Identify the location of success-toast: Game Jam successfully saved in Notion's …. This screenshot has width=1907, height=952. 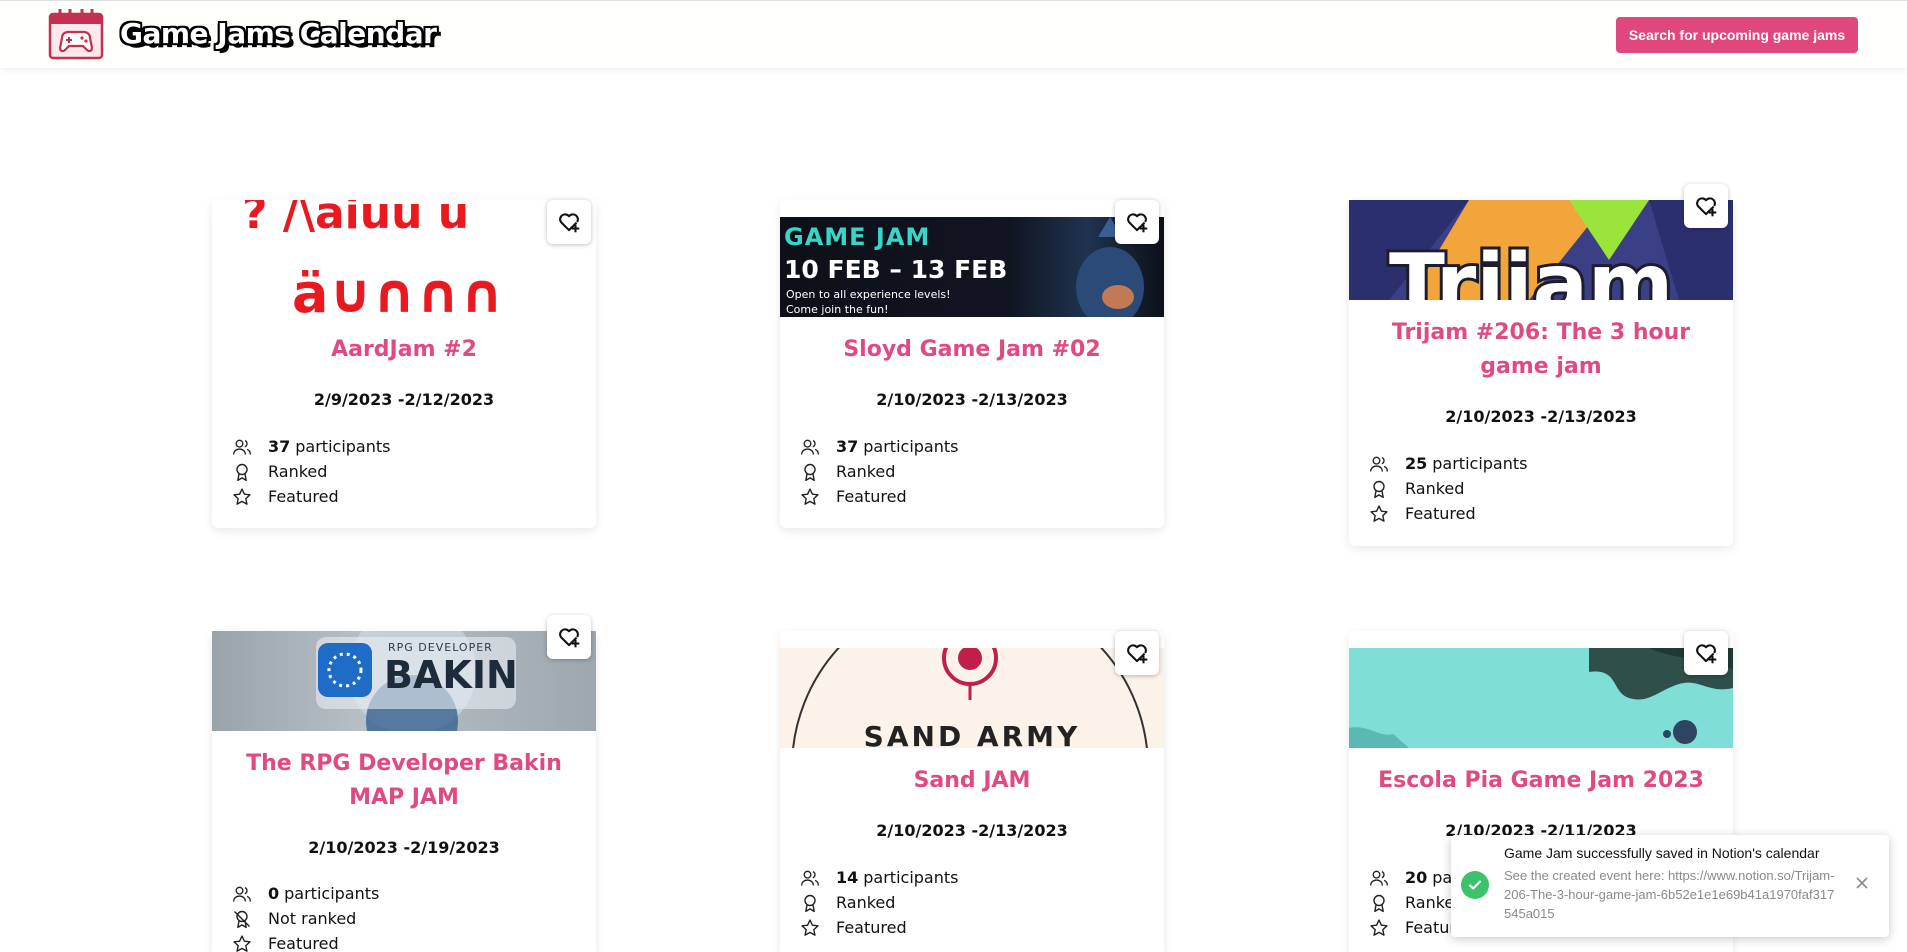
(1670, 886).